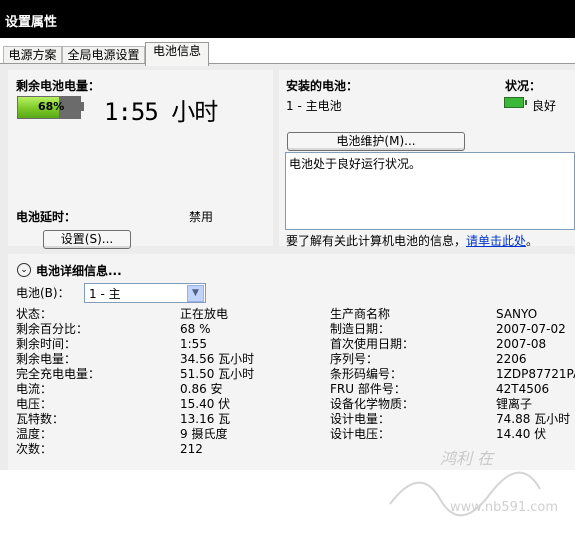  What do you see at coordinates (82, 106) in the screenshot?
I see `battery-gauge-tip` at bounding box center [82, 106].